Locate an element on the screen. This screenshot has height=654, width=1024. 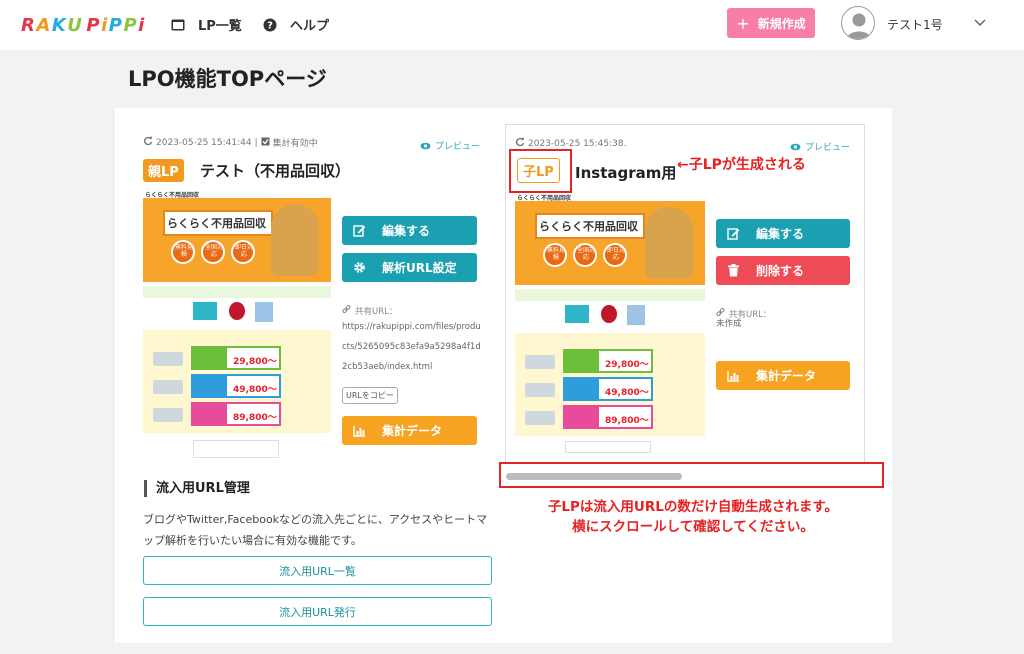
logo: RAKUPiPPi is located at coordinates (82, 25).